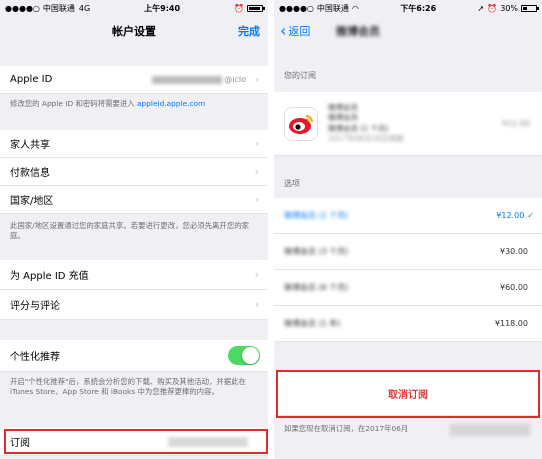  I want to click on option-row: 微博会员 (1 个月) ¥12.00 ✓, so click(408, 216).